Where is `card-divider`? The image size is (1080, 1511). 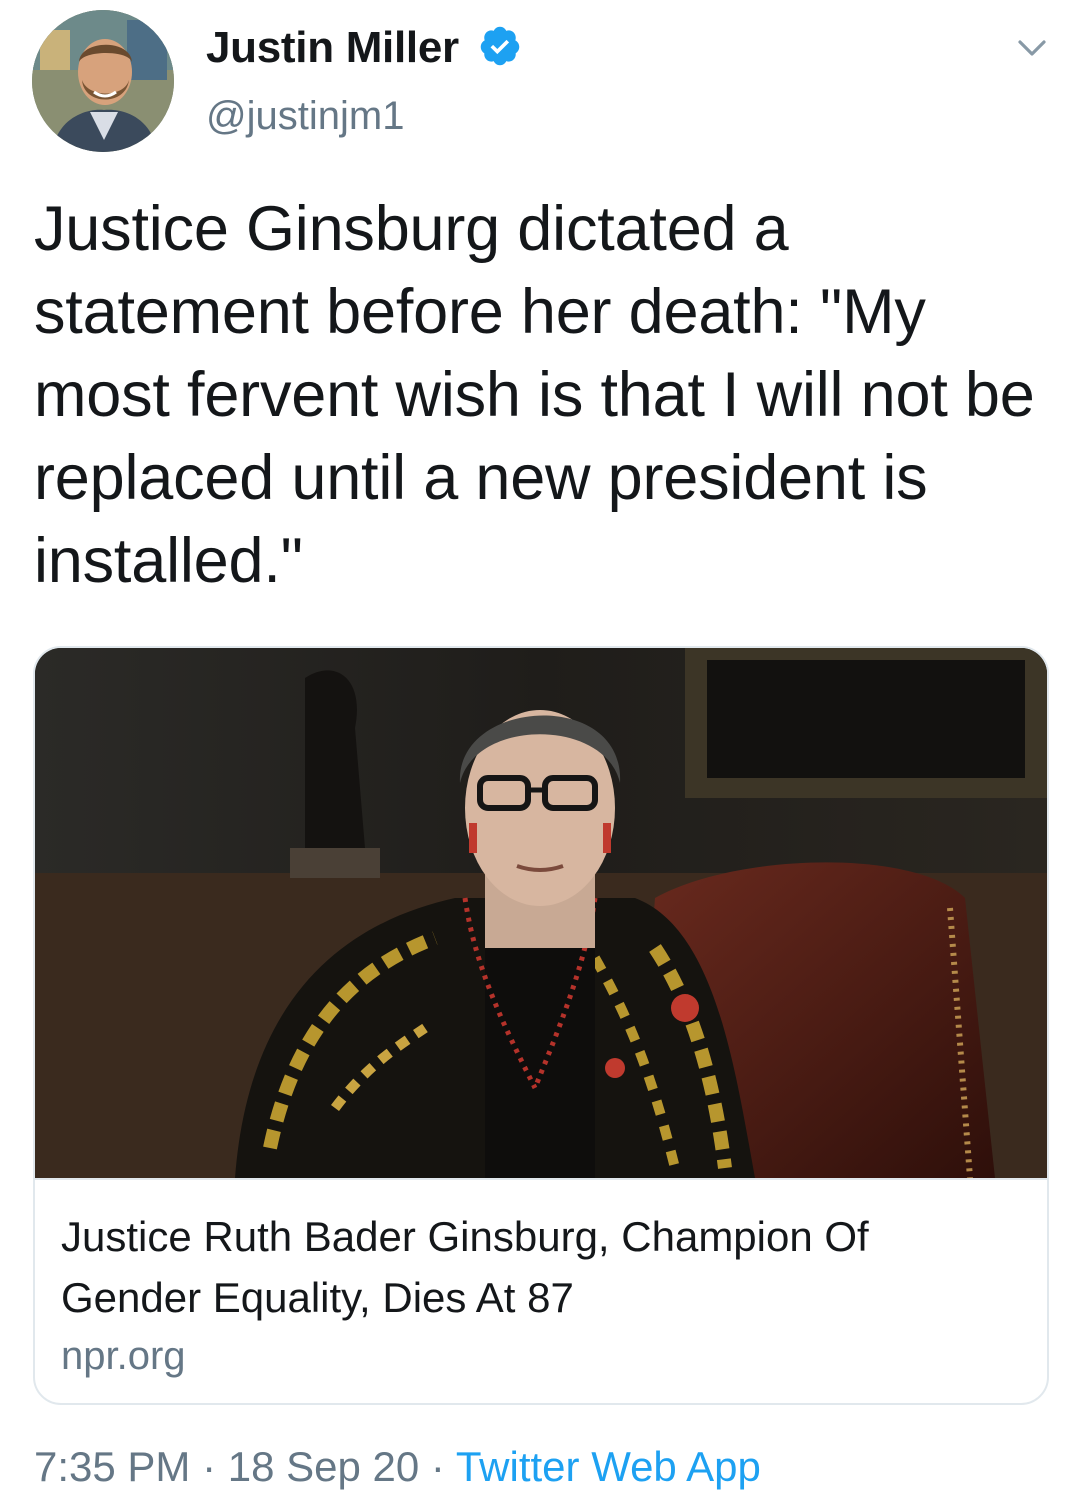
card-divider is located at coordinates (541, 1179).